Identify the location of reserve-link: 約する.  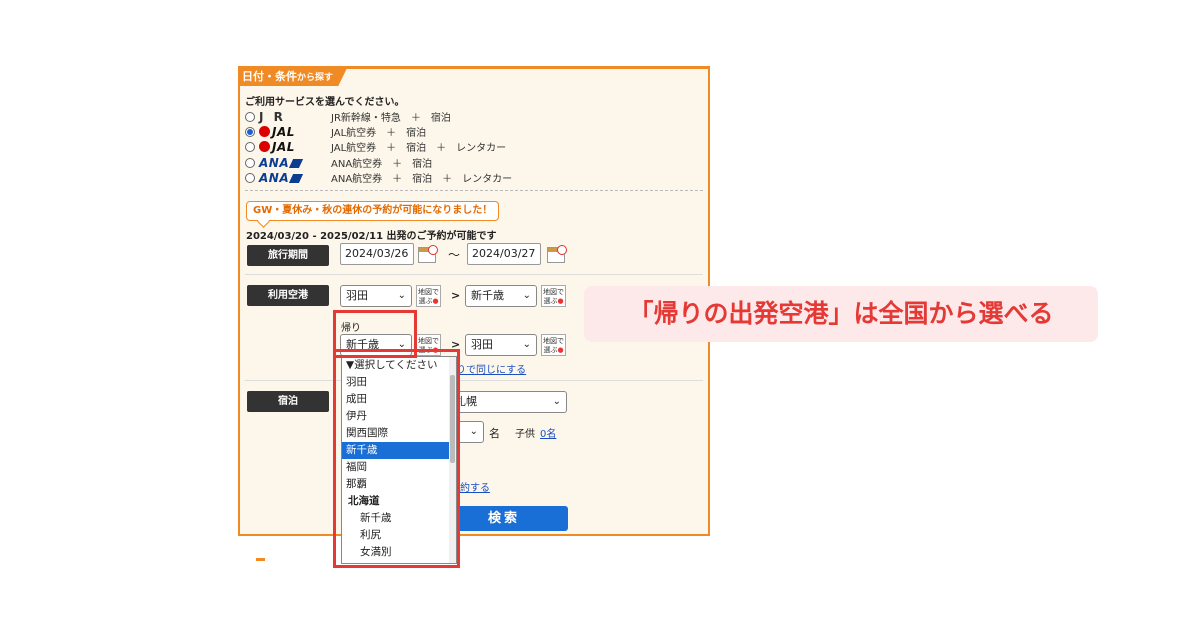
(475, 486).